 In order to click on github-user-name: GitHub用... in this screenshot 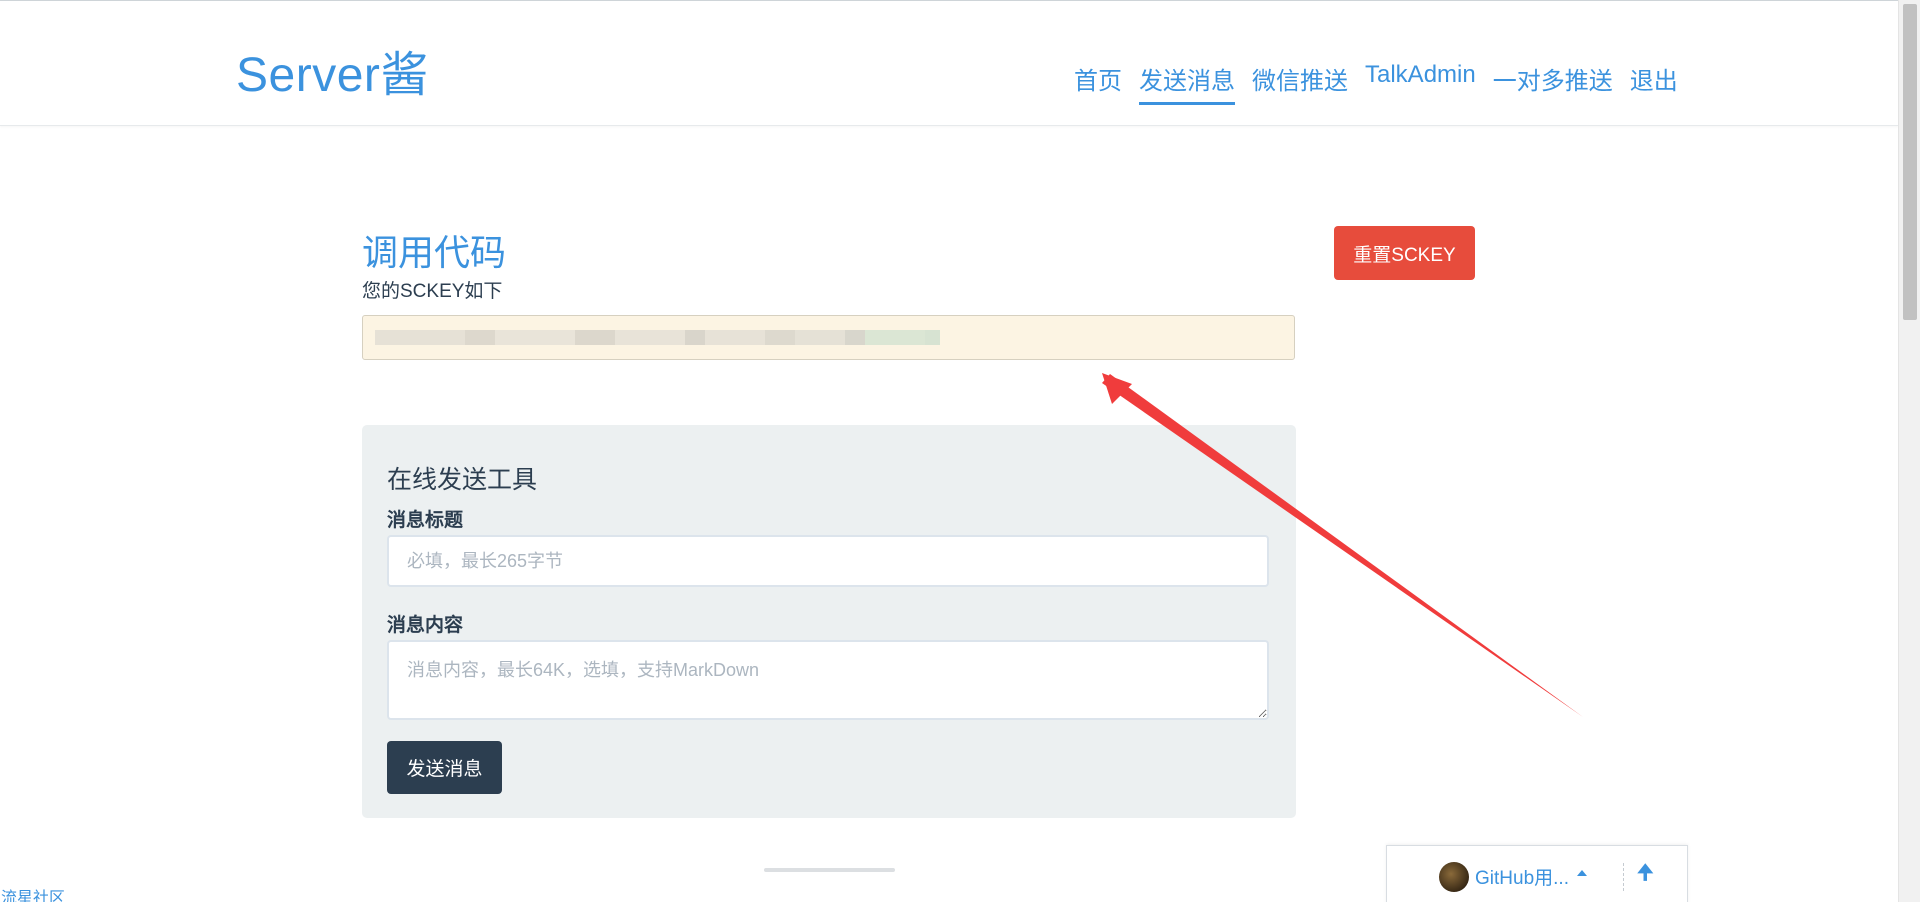, I will do `click(1522, 876)`.